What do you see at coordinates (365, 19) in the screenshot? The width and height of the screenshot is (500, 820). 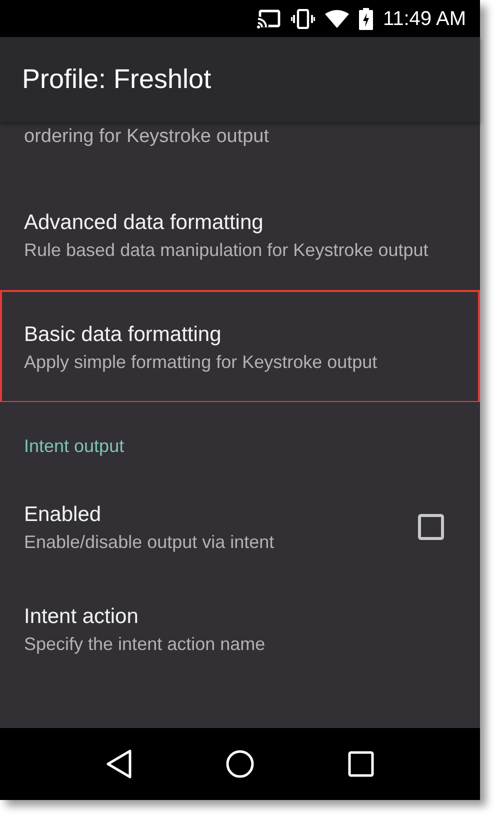 I see `battery-icon` at bounding box center [365, 19].